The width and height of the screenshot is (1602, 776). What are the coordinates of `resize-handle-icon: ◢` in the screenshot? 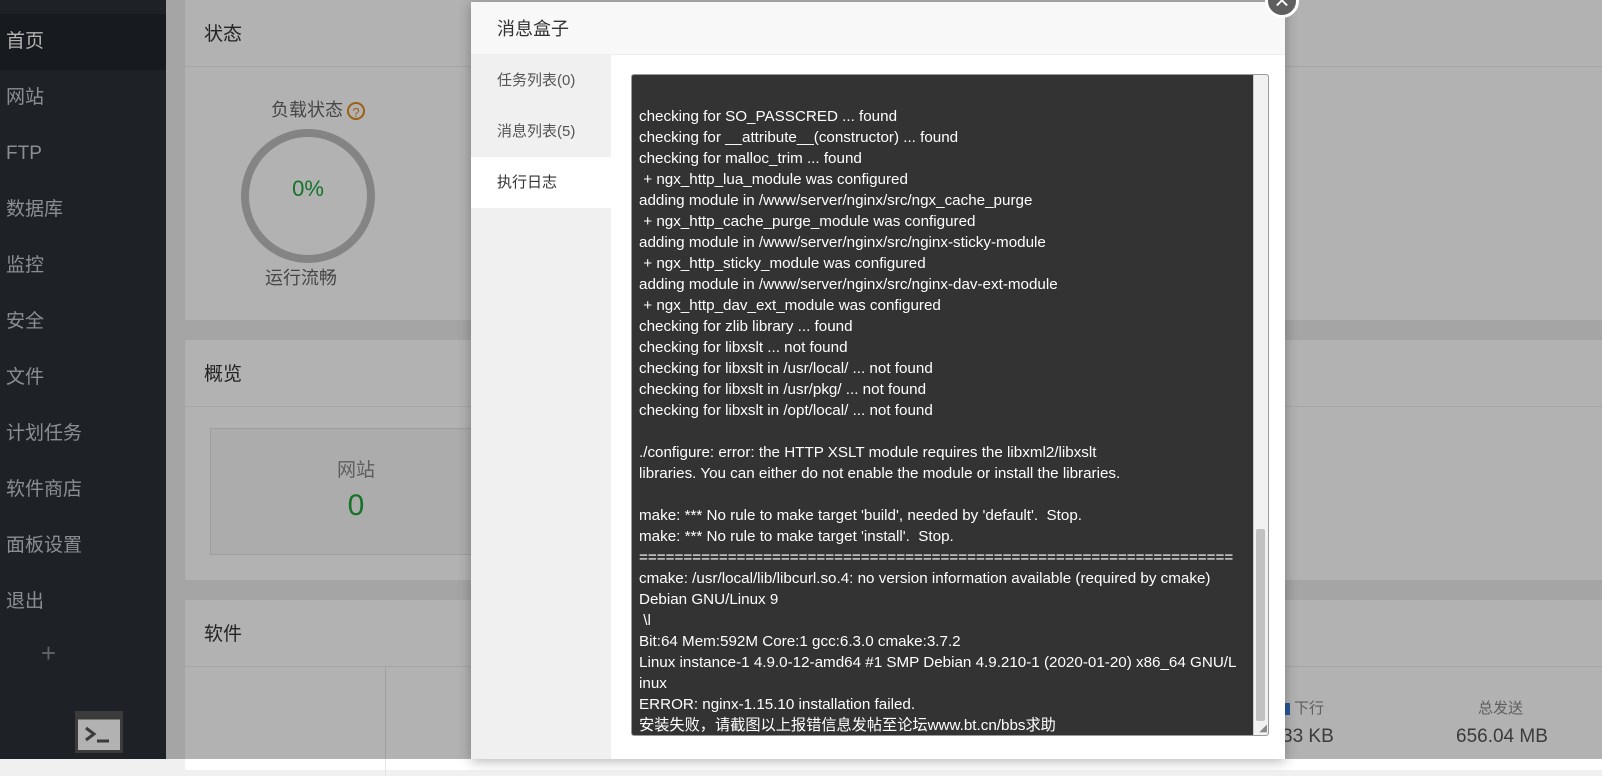 It's located at (1263, 729).